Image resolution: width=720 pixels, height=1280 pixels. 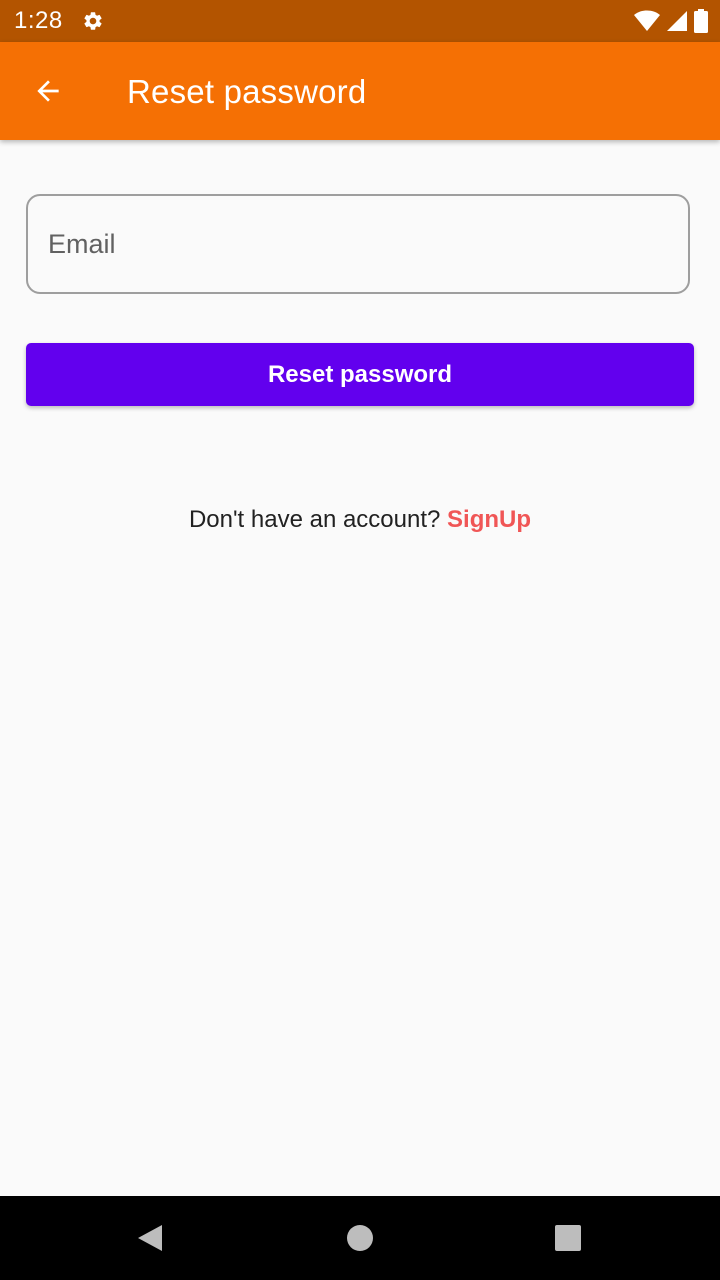 I want to click on status-time: 1:28, so click(x=38, y=20).